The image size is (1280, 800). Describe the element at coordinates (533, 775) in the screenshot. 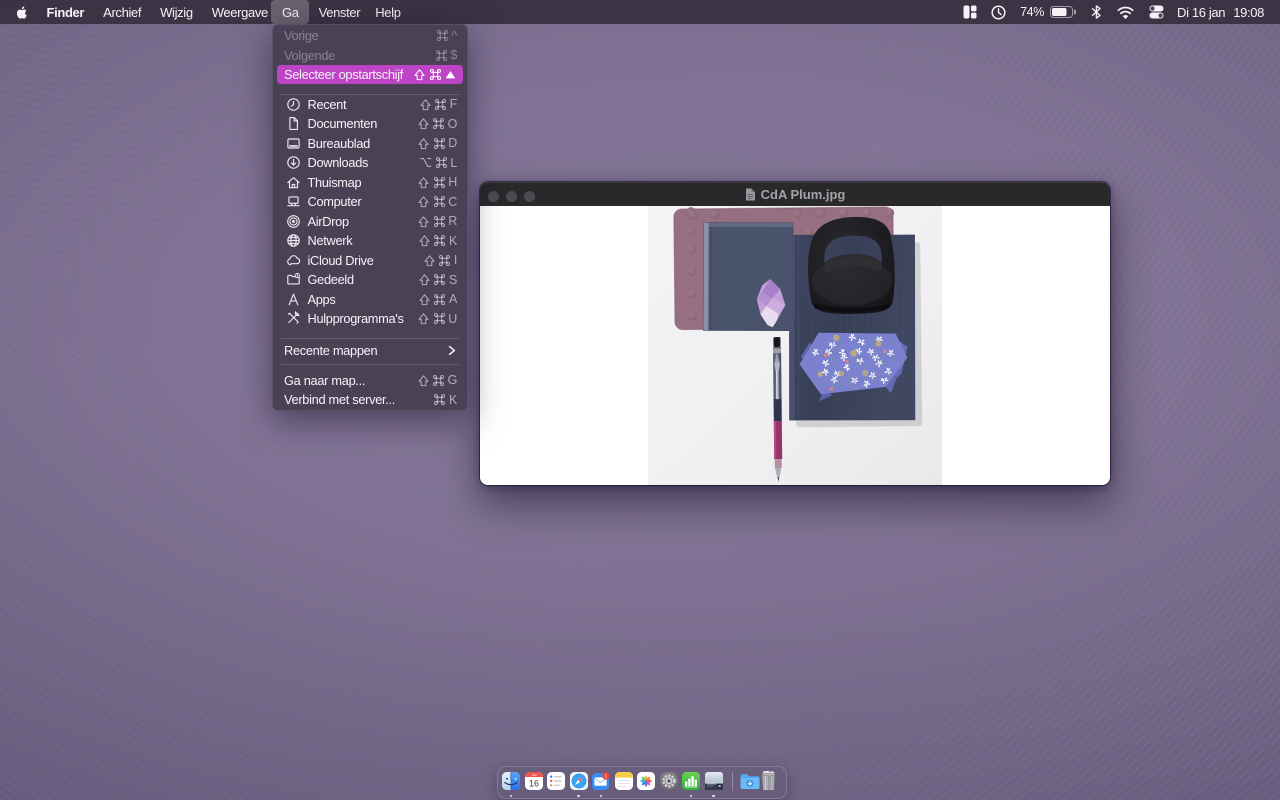

I see `svg-text: JAN` at that location.